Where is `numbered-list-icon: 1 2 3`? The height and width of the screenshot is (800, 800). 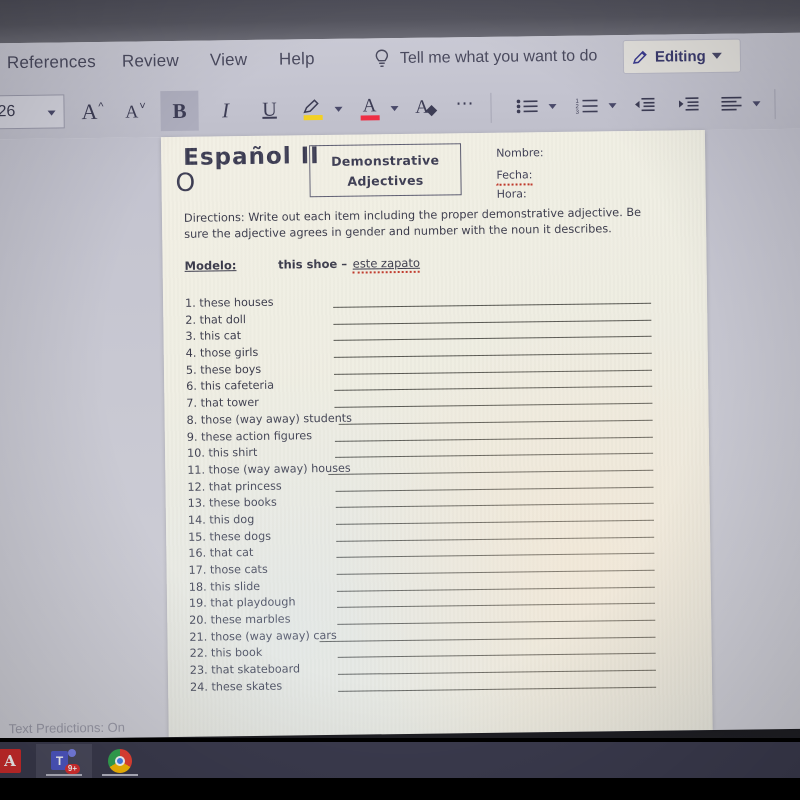 numbered-list-icon: 1 2 3 is located at coordinates (586, 107).